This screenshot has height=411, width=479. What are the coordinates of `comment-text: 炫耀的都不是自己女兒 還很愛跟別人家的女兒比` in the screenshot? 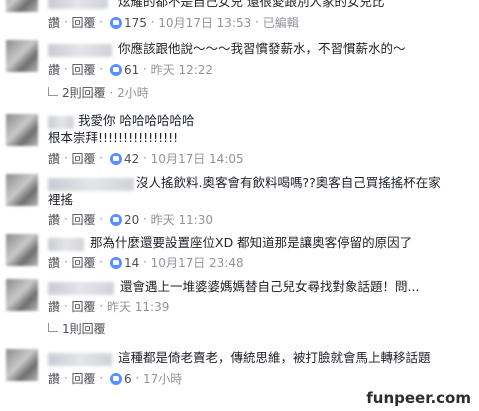 It's located at (251, 4).